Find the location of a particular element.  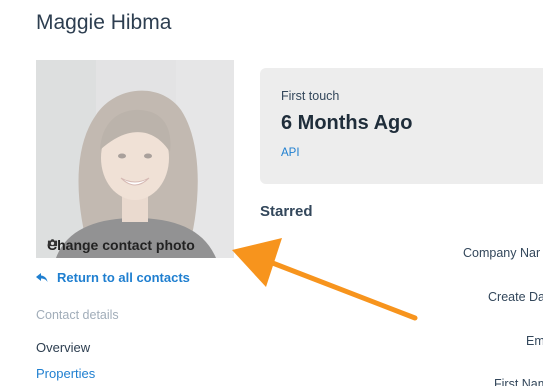

change-photo-button: Change contact photo is located at coordinates (121, 245).